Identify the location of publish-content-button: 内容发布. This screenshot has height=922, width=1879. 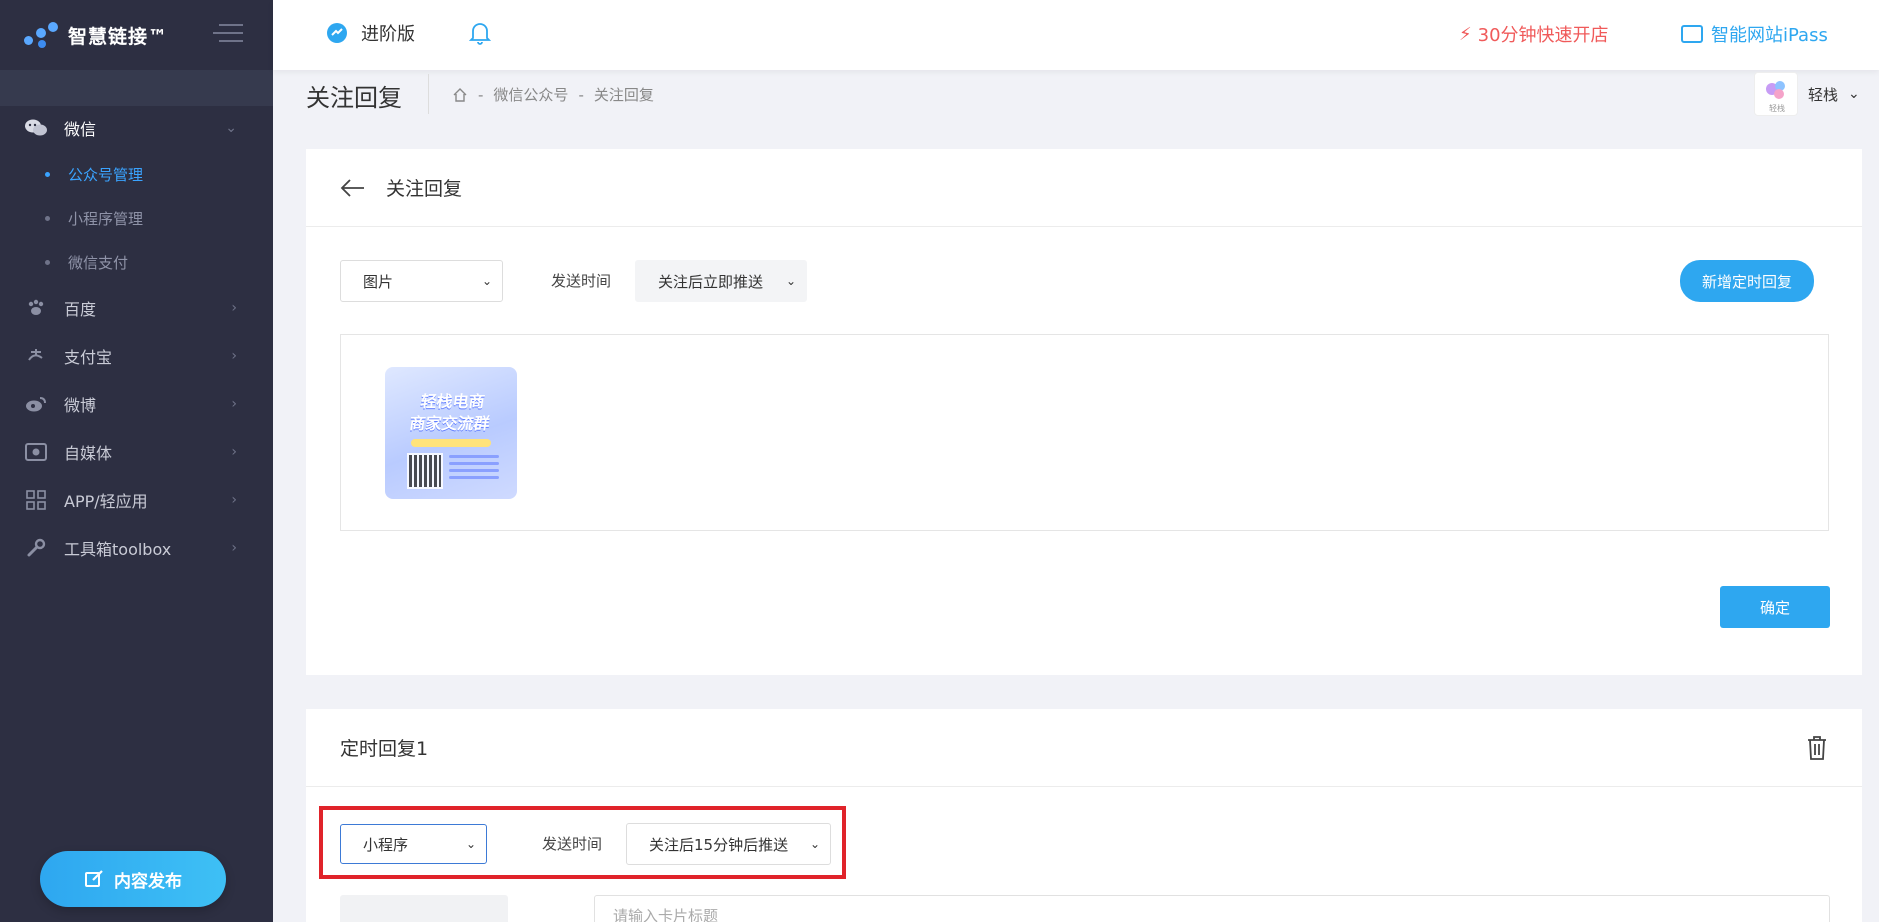
(133, 879).